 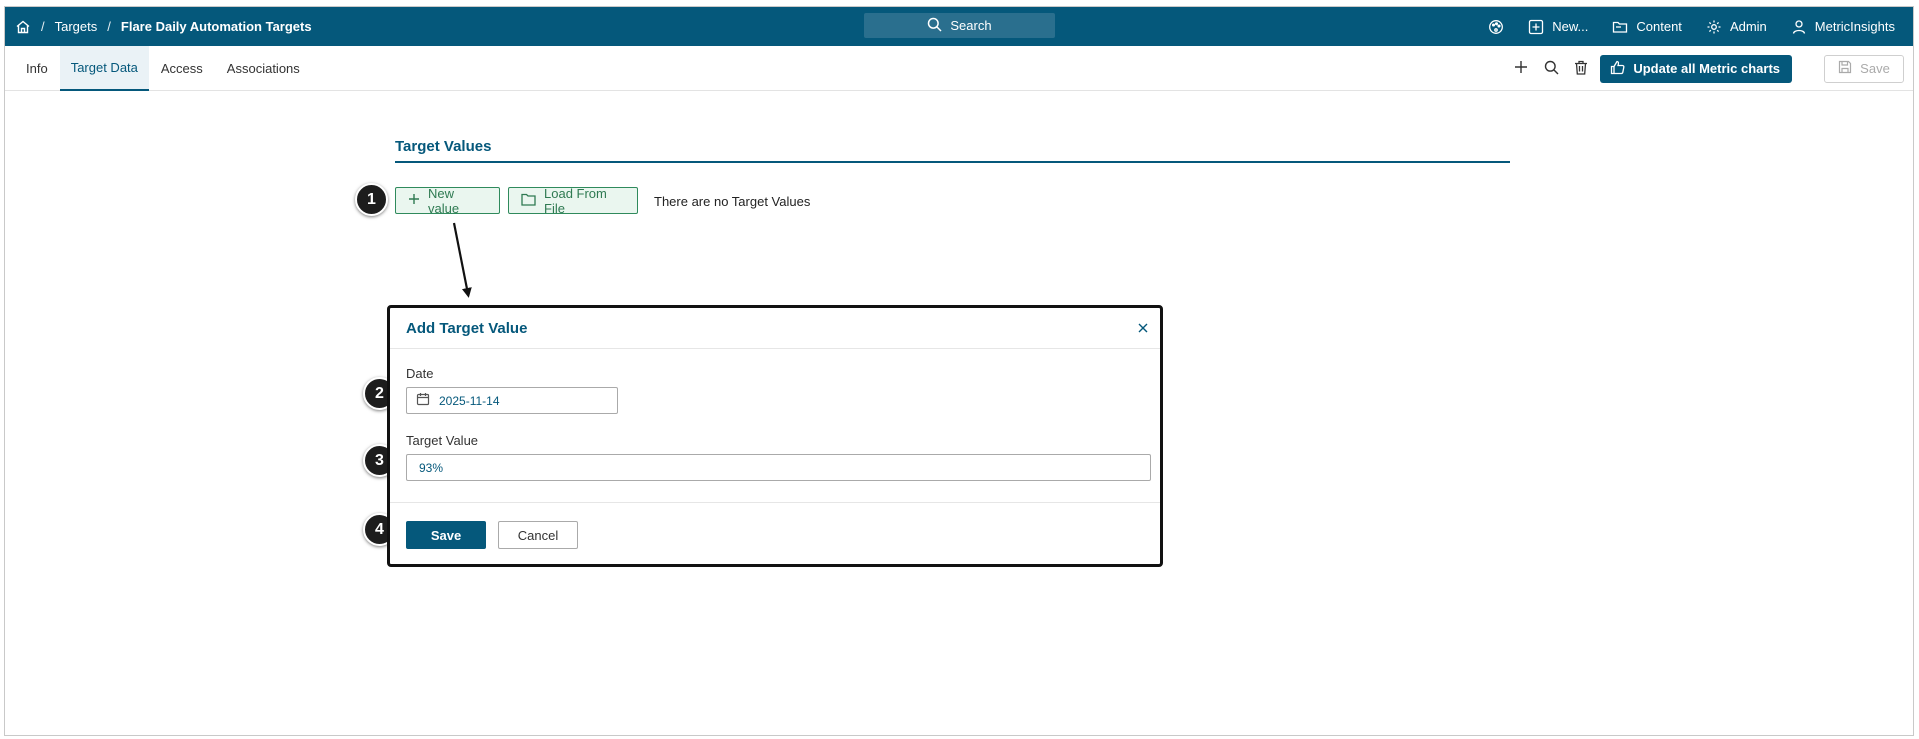 What do you see at coordinates (420, 373) in the screenshot?
I see `date-label: Date` at bounding box center [420, 373].